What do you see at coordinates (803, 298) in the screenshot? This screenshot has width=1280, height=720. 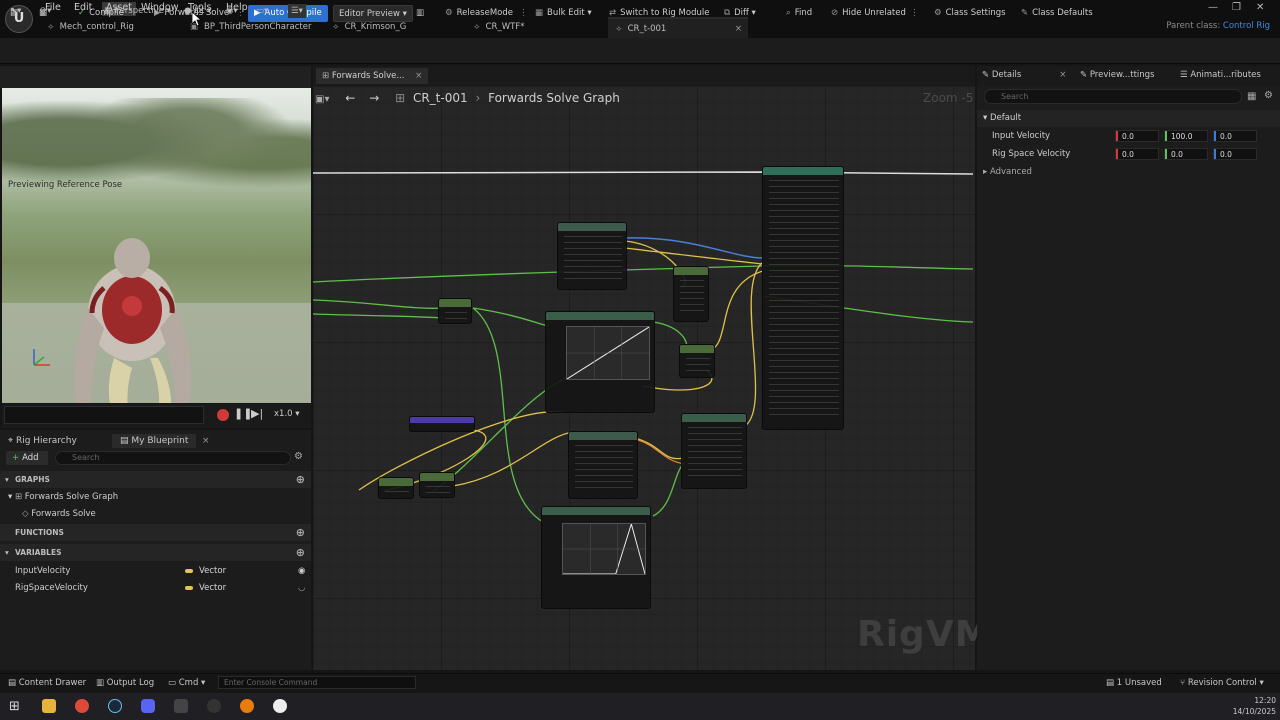 I see `ik-solver-node` at bounding box center [803, 298].